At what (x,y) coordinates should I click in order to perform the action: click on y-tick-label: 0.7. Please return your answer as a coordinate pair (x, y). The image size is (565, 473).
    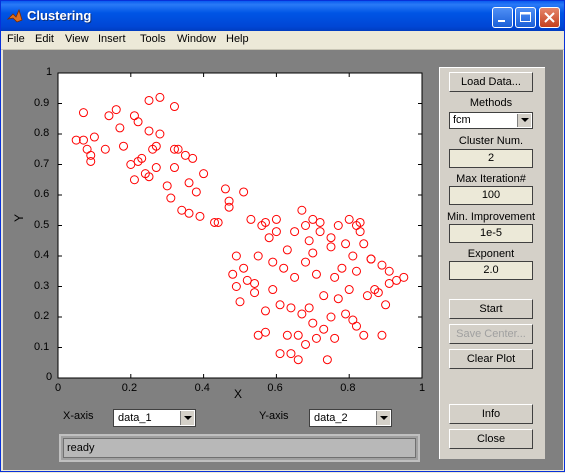
    Looking at the image, I should click on (42, 163).